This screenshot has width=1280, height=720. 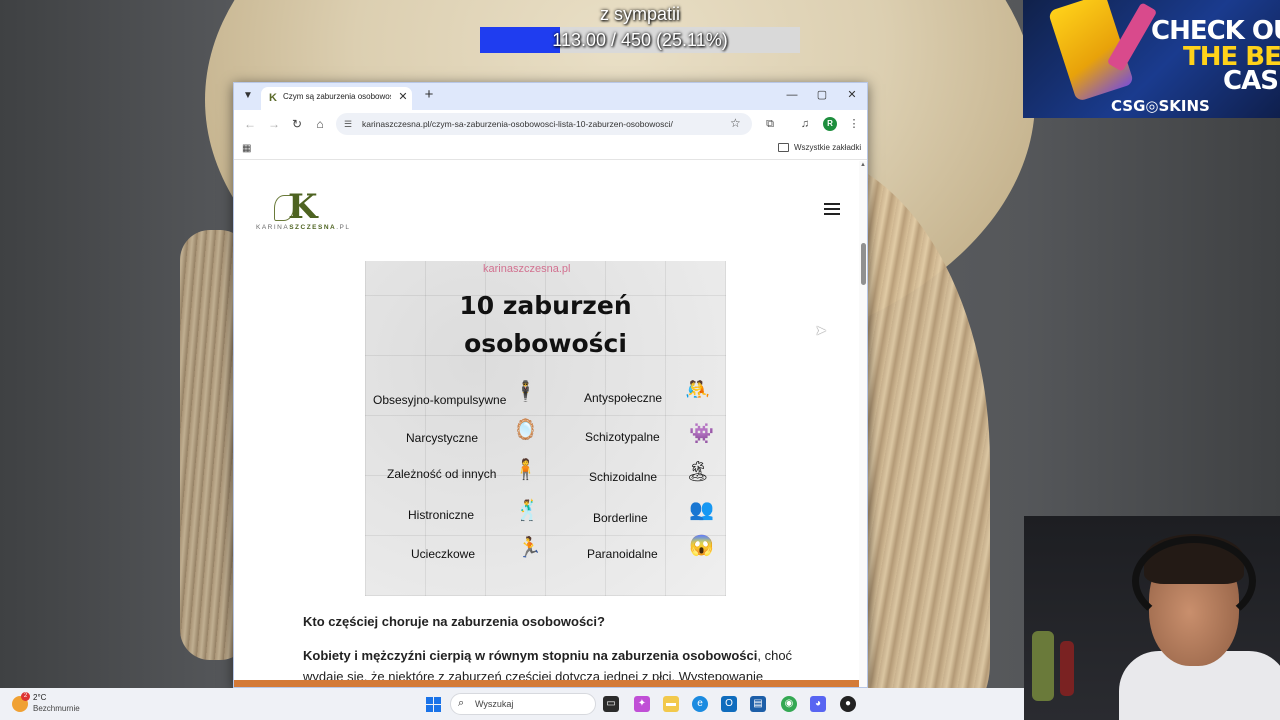 What do you see at coordinates (56, 708) in the screenshot?
I see `weather-description: Bezchmurnie` at bounding box center [56, 708].